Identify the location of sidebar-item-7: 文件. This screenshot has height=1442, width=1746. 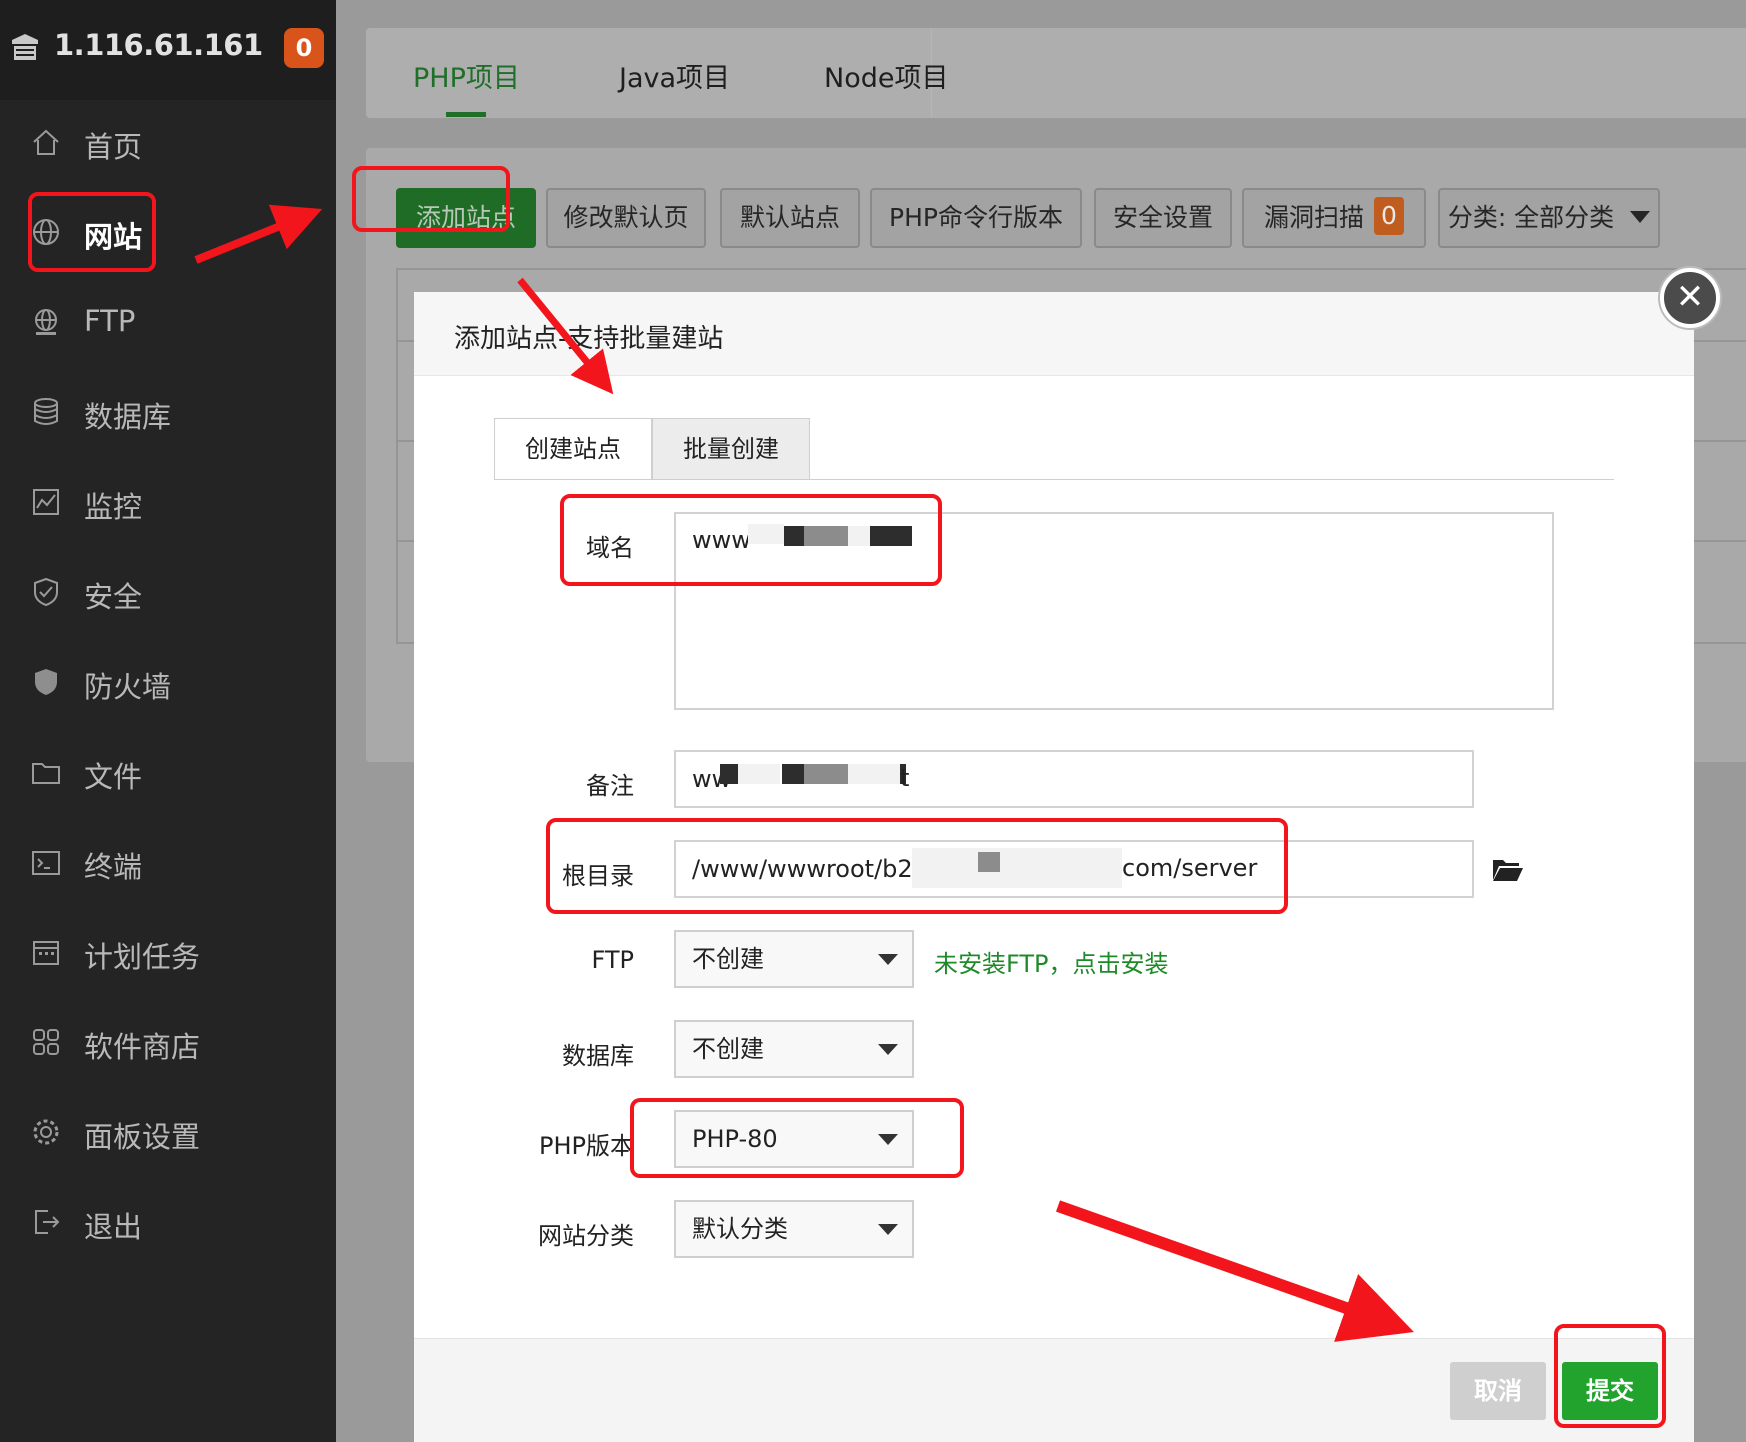
(168, 772).